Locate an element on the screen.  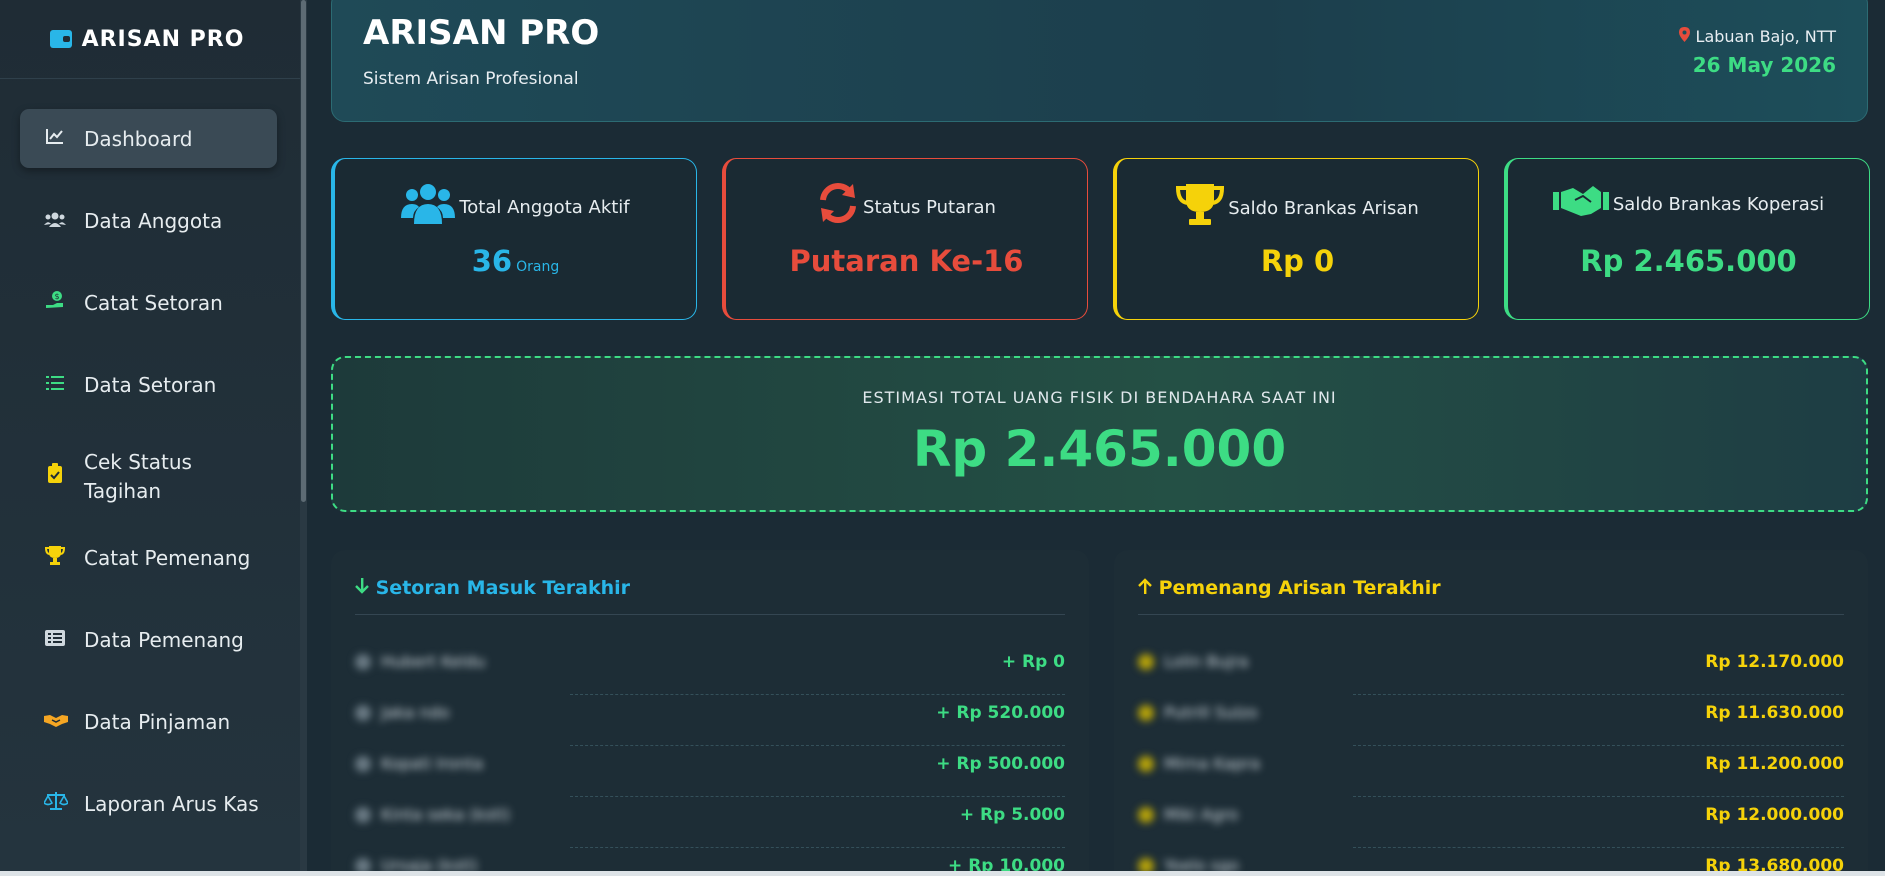
card-label: Total Anggota Aktif is located at coordinates (544, 207).